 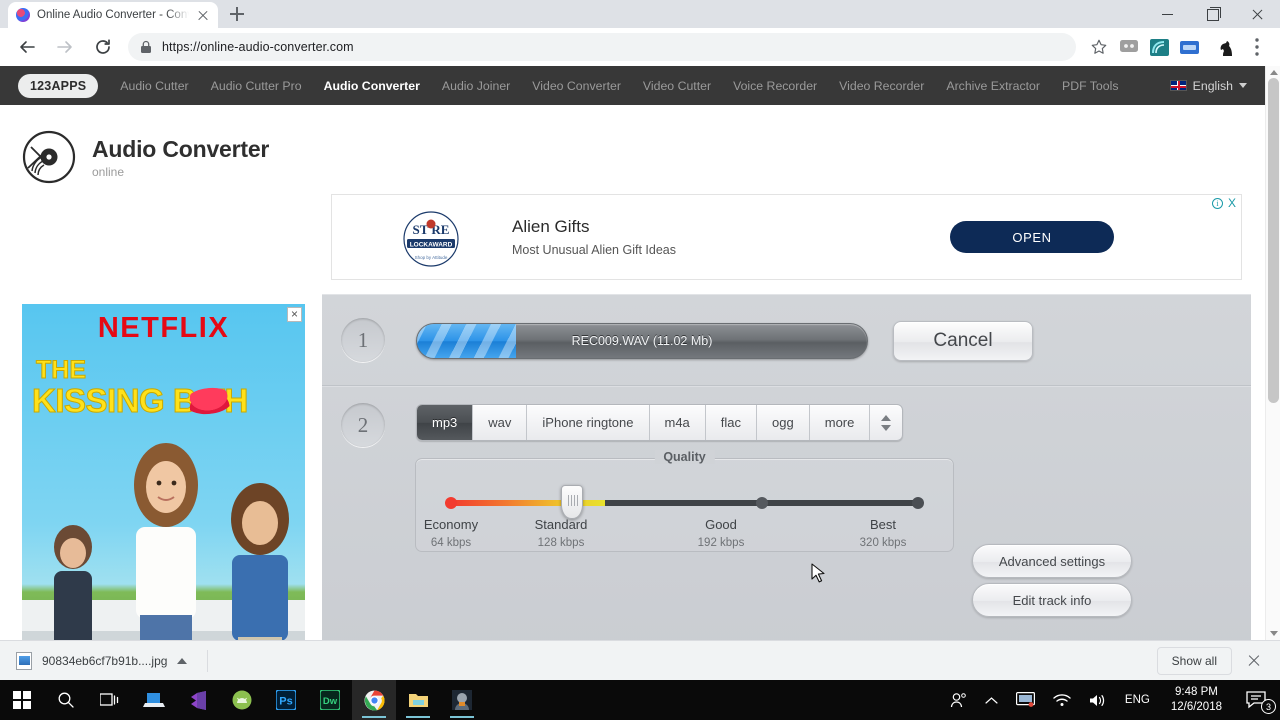 I want to click on people-icon, so click(x=958, y=700).